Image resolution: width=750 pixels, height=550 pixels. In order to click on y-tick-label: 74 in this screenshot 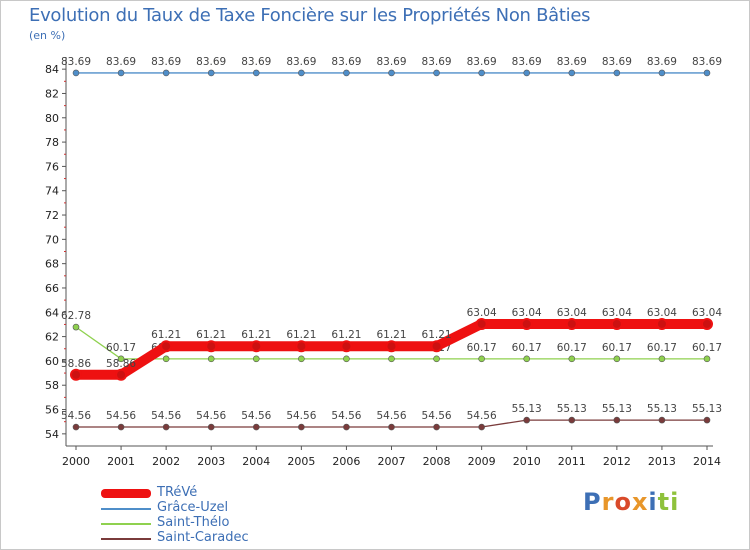, I will do `click(52, 191)`.